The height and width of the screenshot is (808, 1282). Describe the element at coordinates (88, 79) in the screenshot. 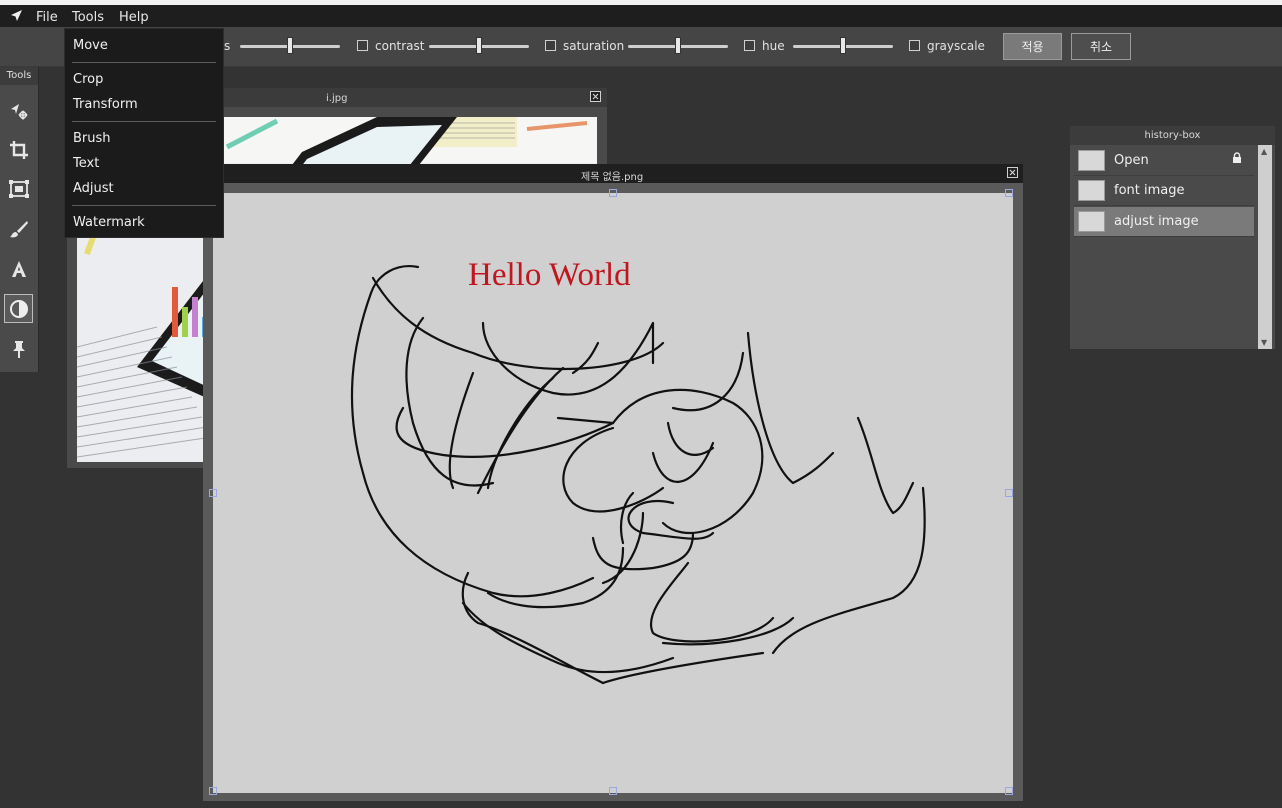

I see `menu-item-crop: Crop` at that location.